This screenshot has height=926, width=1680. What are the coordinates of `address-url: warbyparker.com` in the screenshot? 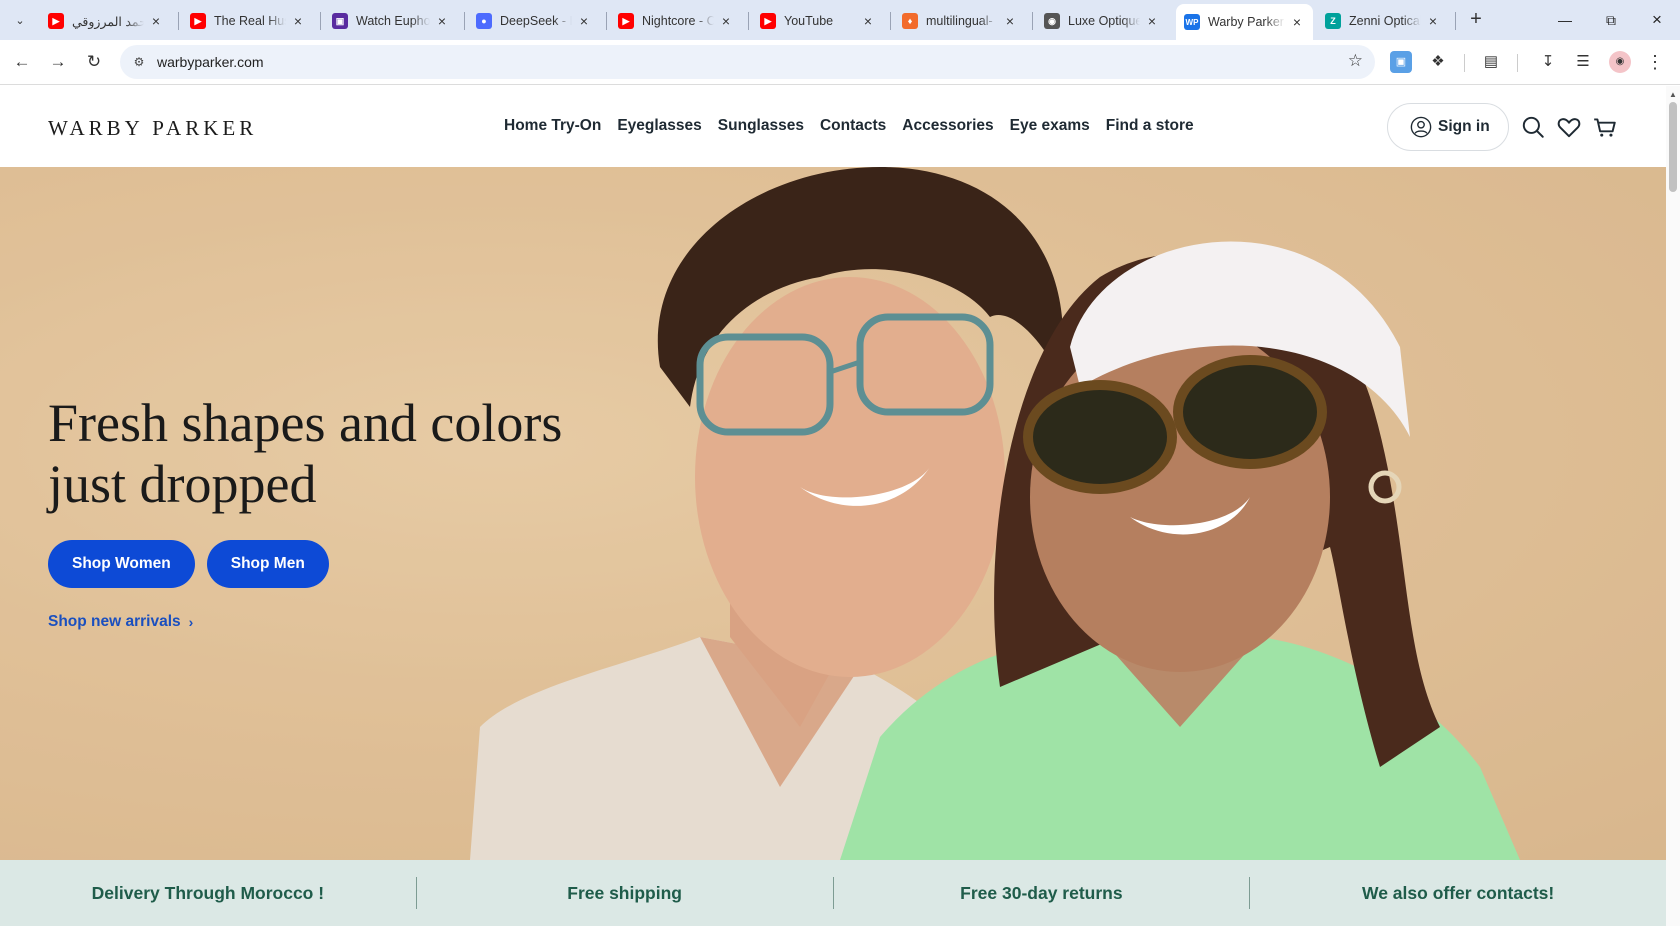 It's located at (210, 62).